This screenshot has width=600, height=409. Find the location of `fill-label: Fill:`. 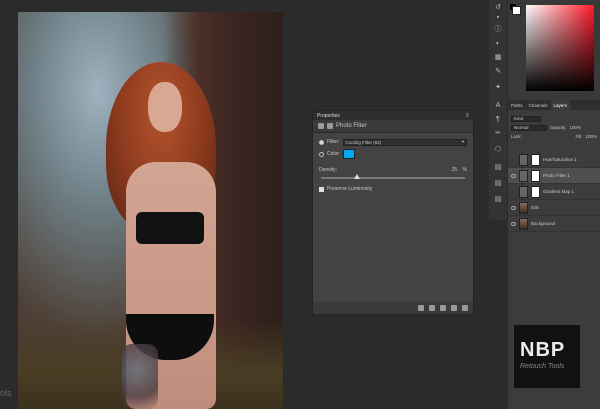

fill-label: Fill: is located at coordinates (579, 136).